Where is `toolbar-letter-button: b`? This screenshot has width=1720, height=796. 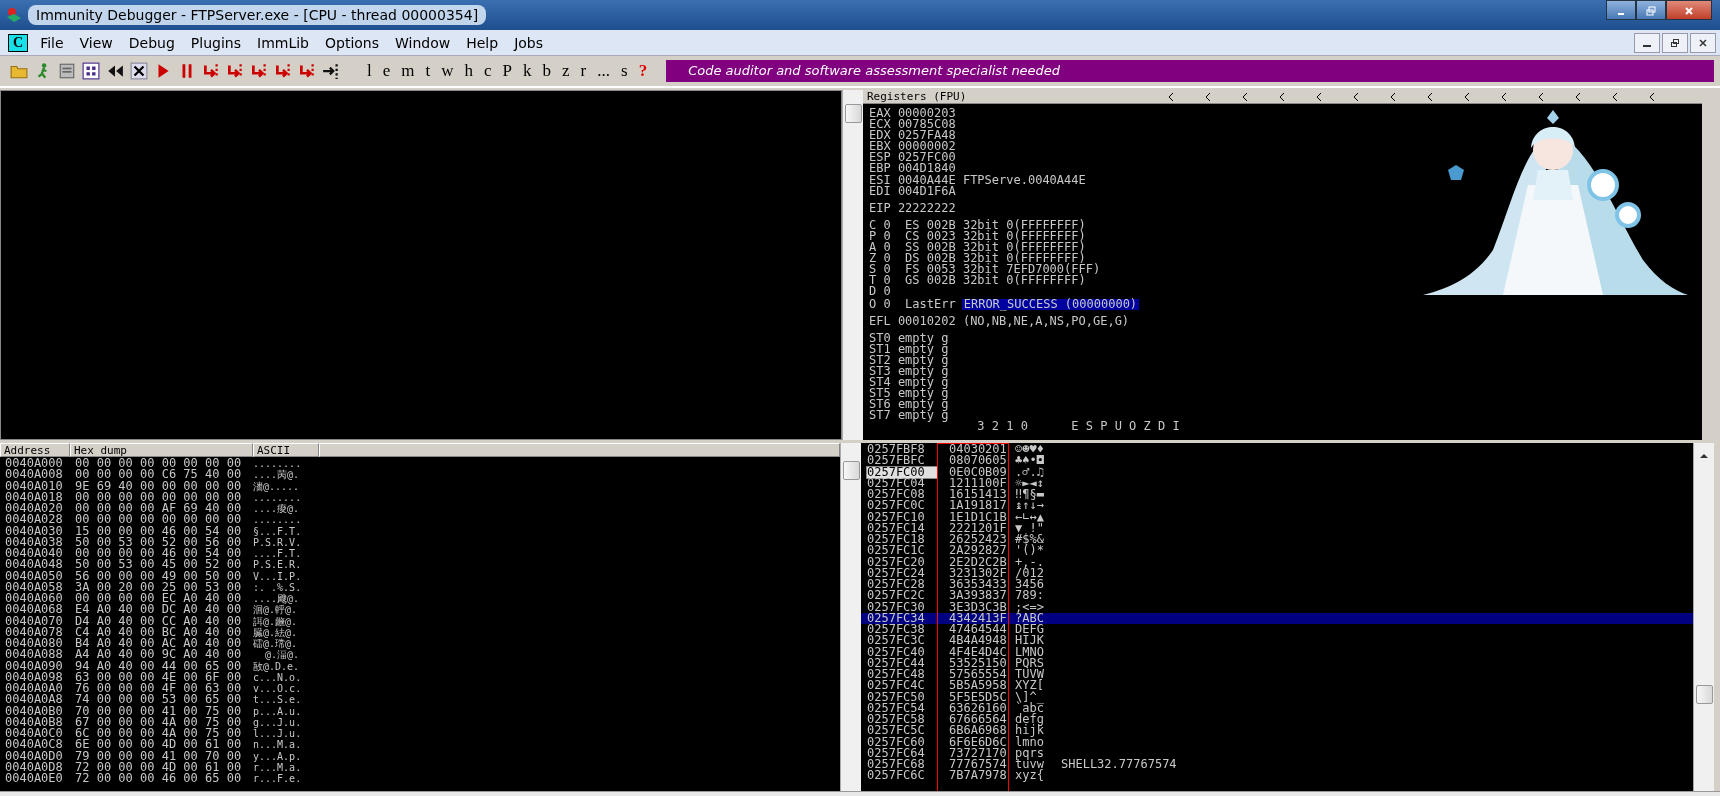
toolbar-letter-button: b is located at coordinates (547, 71).